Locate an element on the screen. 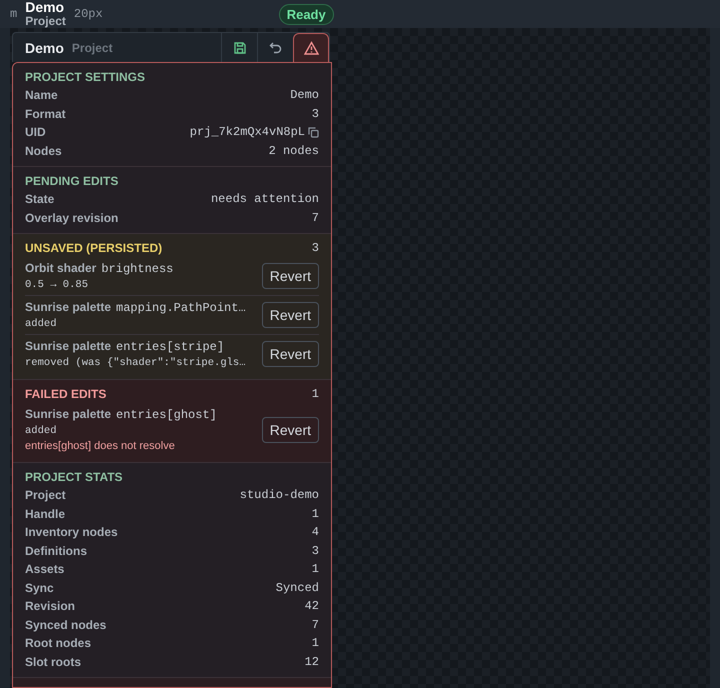 The width and height of the screenshot is (720, 688). edit-field: entries[ghost] is located at coordinates (166, 415).